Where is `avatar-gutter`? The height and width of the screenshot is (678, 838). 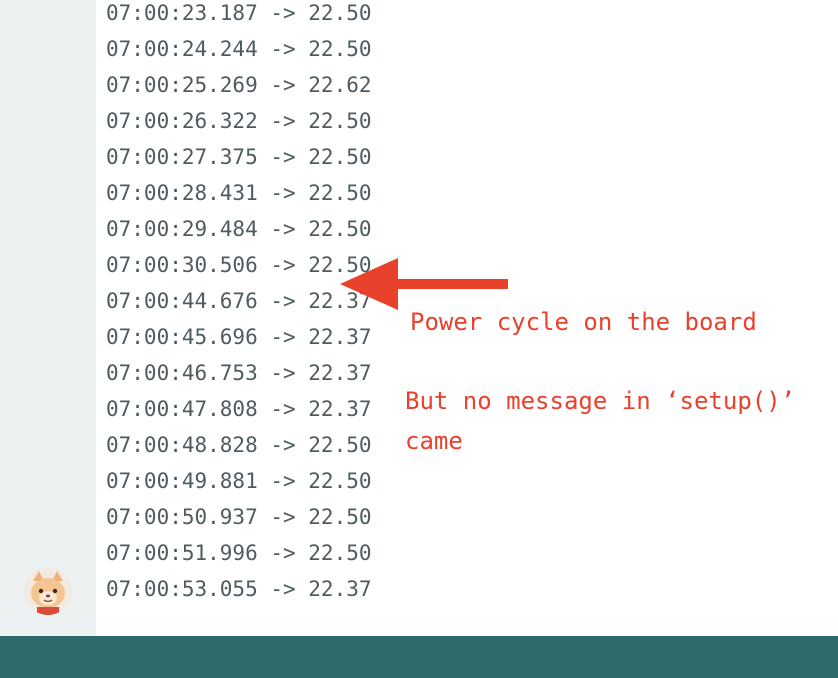
avatar-gutter is located at coordinates (48, 318).